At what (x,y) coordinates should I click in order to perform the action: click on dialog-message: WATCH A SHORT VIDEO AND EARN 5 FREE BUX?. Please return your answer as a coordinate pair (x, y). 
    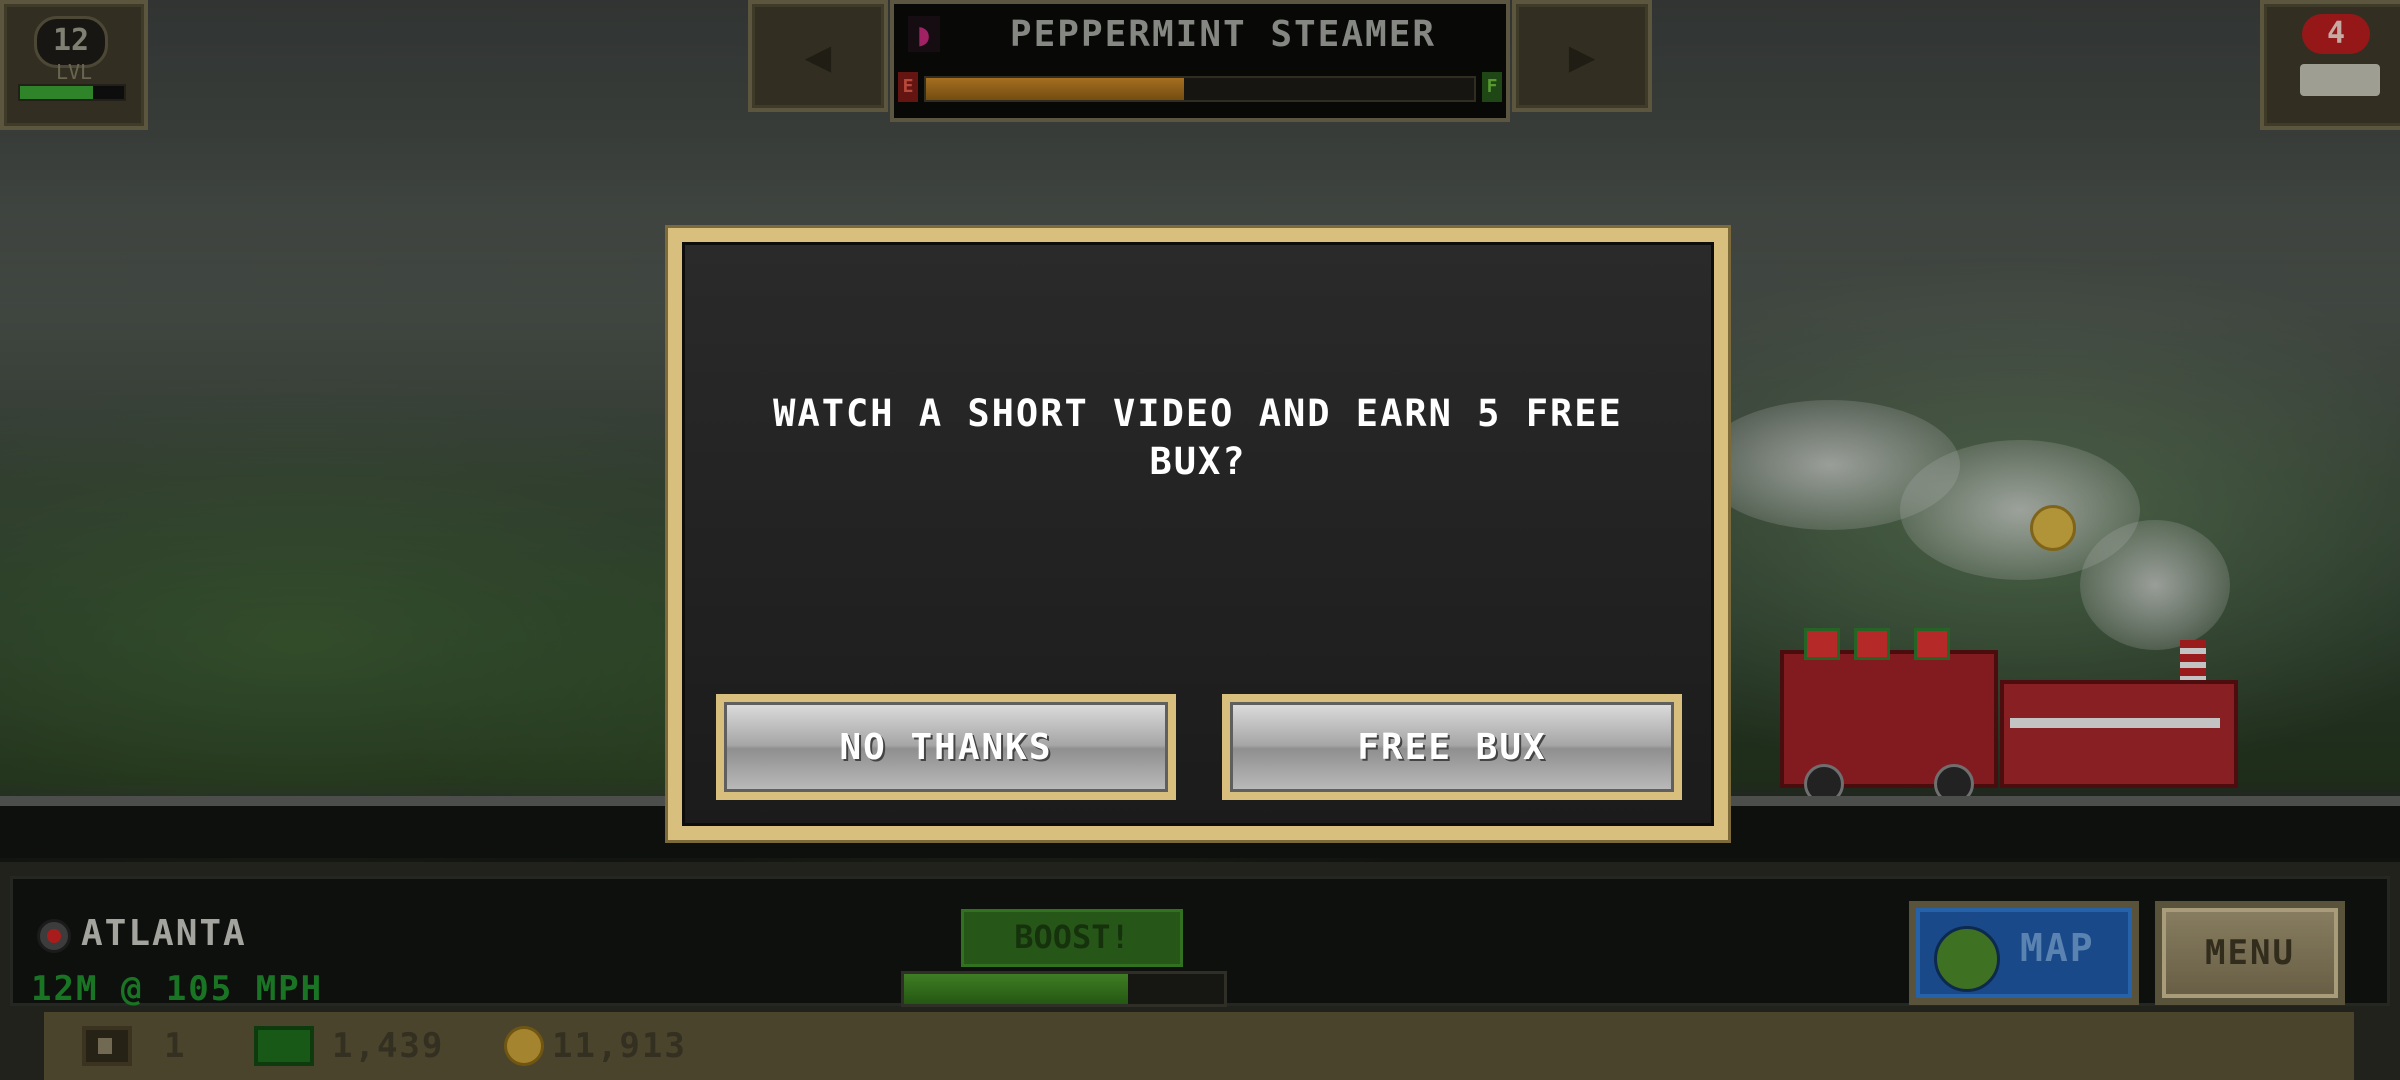
    Looking at the image, I should click on (1198, 437).